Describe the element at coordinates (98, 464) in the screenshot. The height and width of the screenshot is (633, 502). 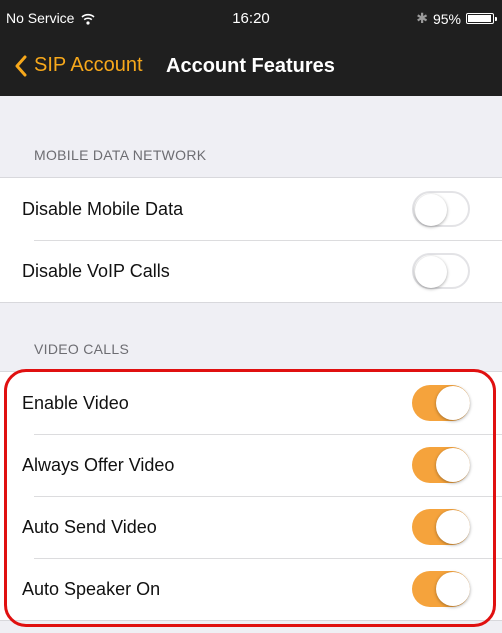
I see `row-label: Always Offer Video` at that location.